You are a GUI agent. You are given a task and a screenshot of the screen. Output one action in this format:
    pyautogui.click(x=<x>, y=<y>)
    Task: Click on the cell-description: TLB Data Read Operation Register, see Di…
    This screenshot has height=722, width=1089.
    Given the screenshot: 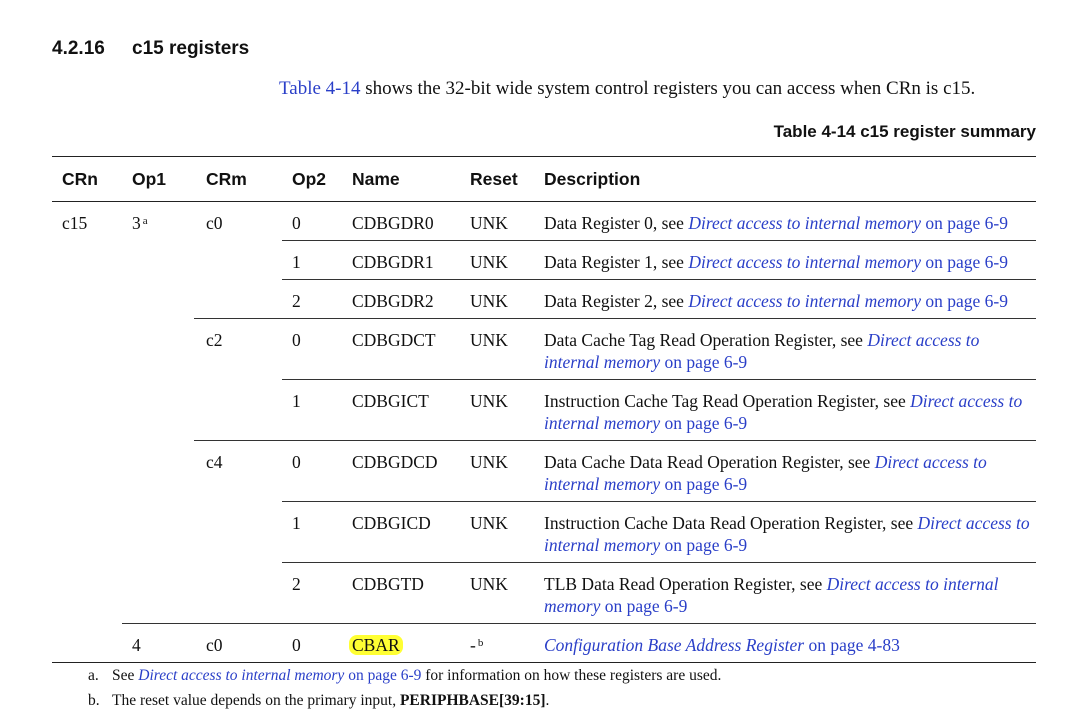 What is the action you would take?
    pyautogui.click(x=790, y=593)
    